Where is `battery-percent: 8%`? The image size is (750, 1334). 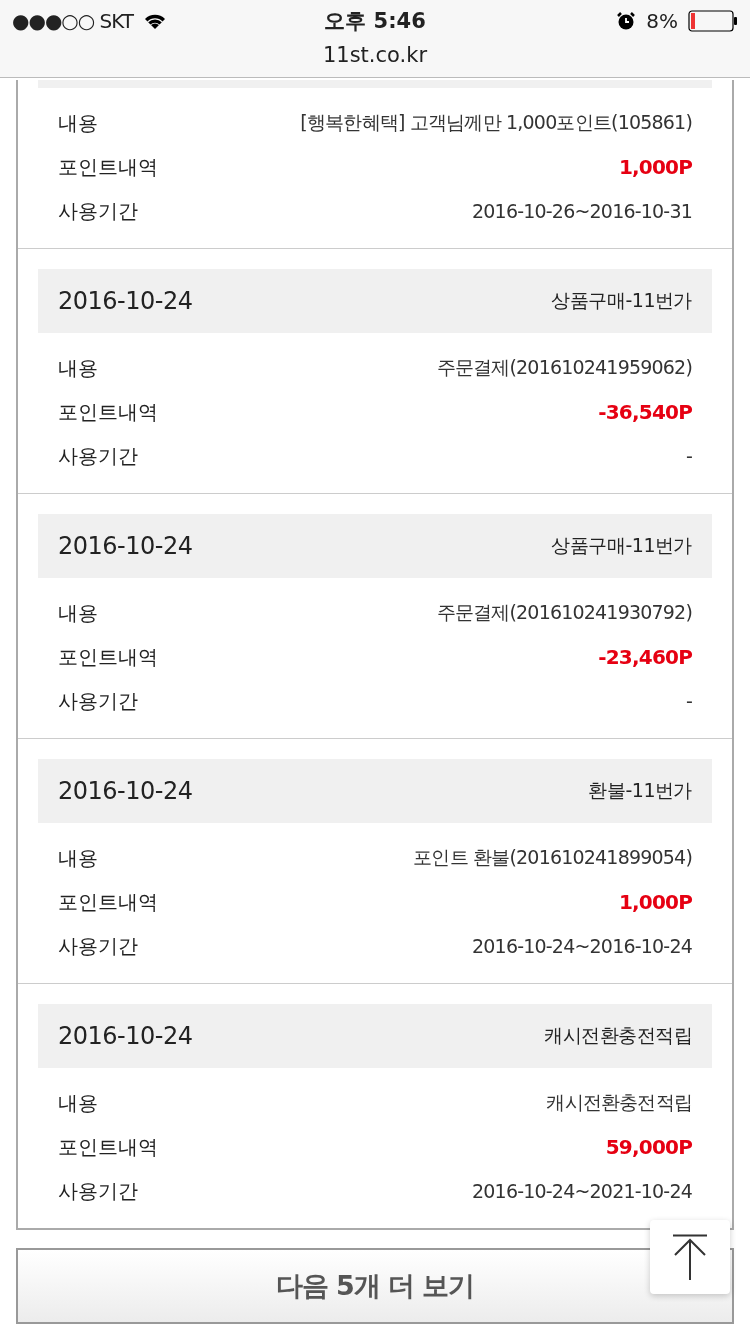 battery-percent: 8% is located at coordinates (662, 21).